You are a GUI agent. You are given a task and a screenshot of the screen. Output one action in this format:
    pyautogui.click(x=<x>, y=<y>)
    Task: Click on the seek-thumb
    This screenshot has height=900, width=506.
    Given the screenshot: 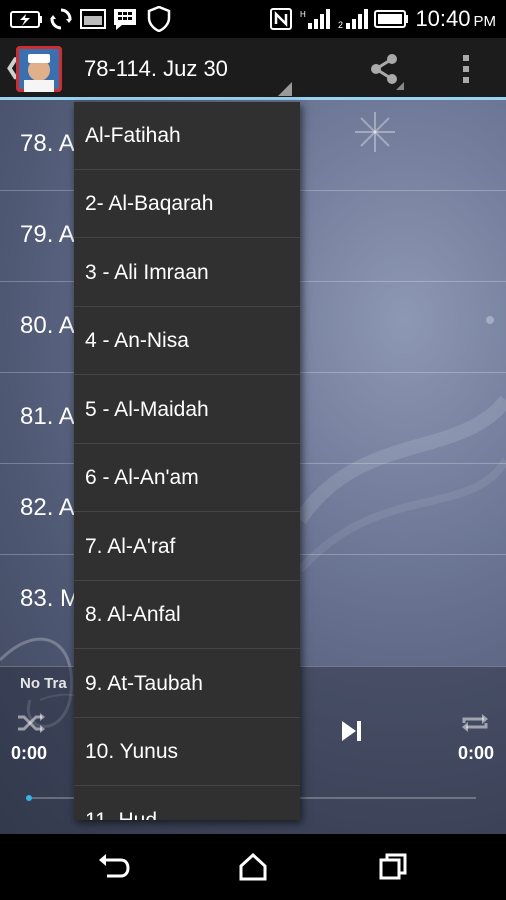 What is the action you would take?
    pyautogui.click(x=29, y=798)
    